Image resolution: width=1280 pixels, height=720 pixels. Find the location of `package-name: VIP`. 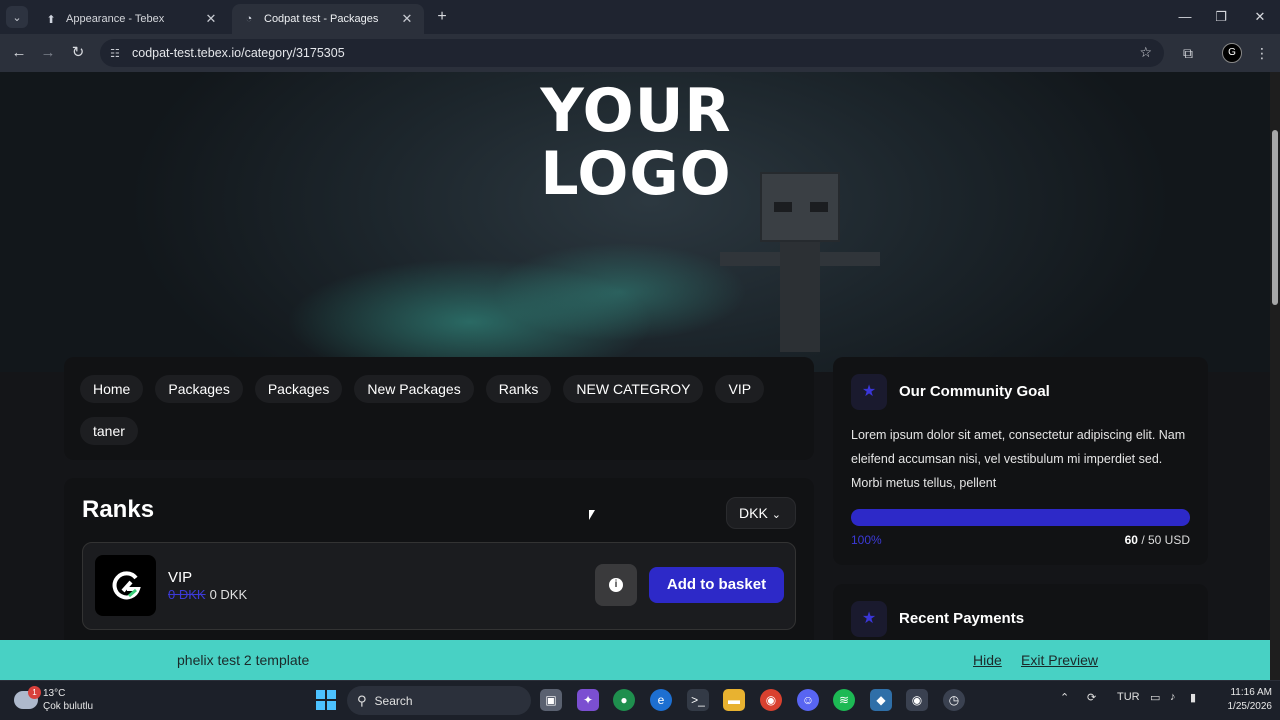

package-name: VIP is located at coordinates (180, 577).